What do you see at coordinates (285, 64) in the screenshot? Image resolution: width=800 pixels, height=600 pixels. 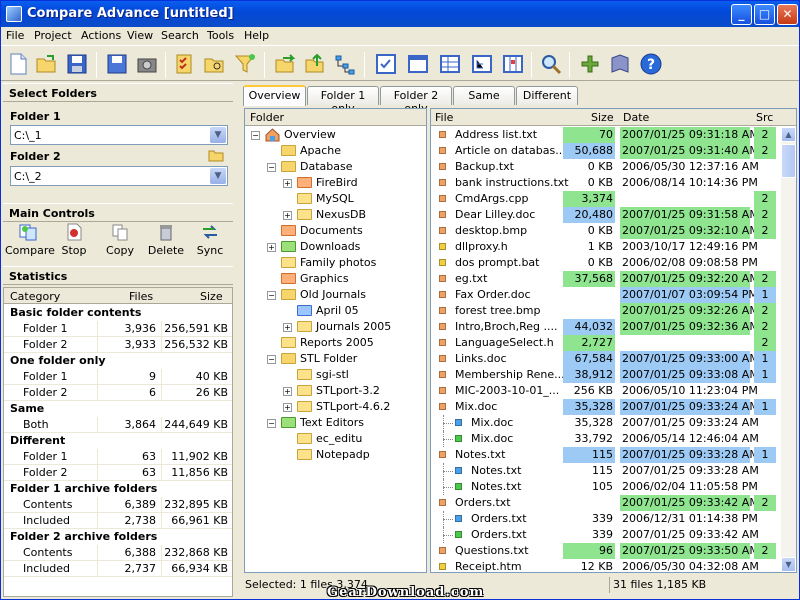 I see `copy-right-icon` at bounding box center [285, 64].